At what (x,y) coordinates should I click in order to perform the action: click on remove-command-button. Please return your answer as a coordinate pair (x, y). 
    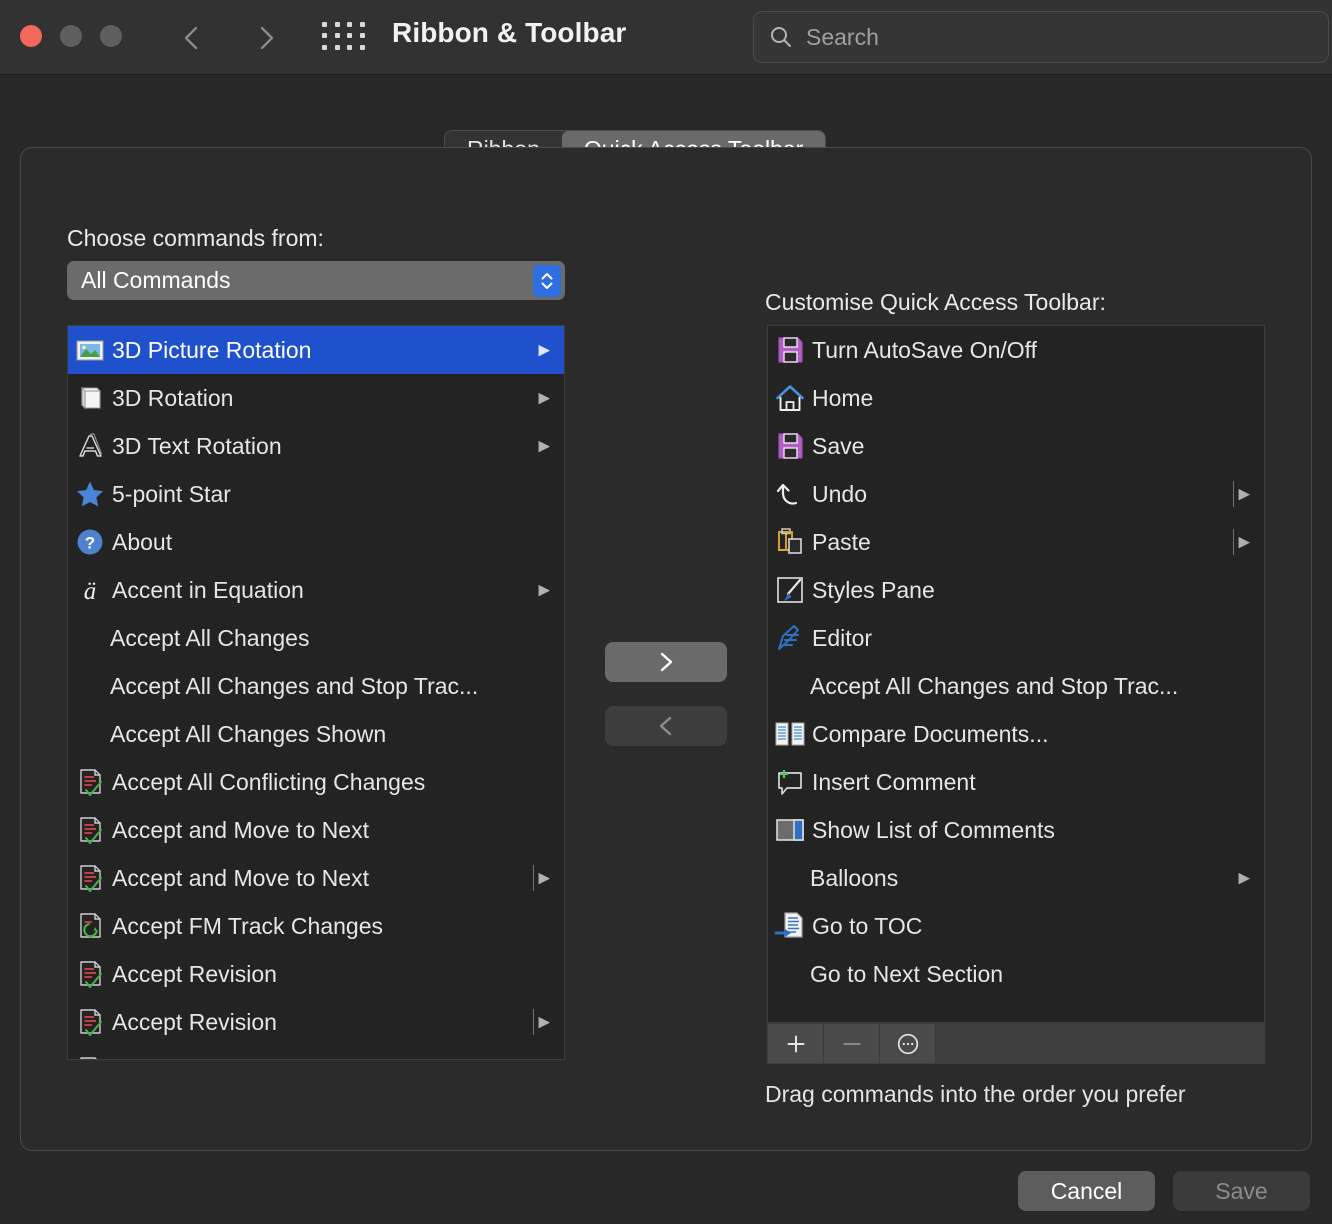
    Looking at the image, I should click on (666, 726).